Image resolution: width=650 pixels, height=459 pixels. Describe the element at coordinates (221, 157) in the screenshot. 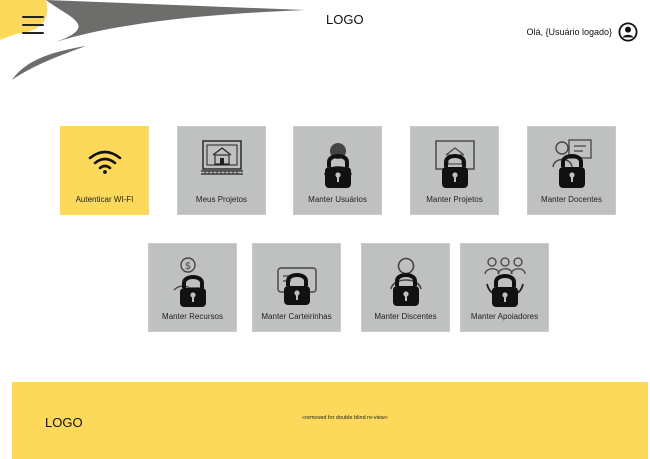

I see `blueprint-icon` at that location.